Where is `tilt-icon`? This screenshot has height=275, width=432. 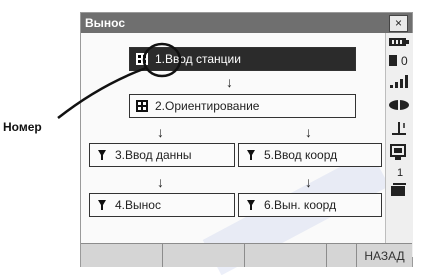 tilt-icon is located at coordinates (399, 128).